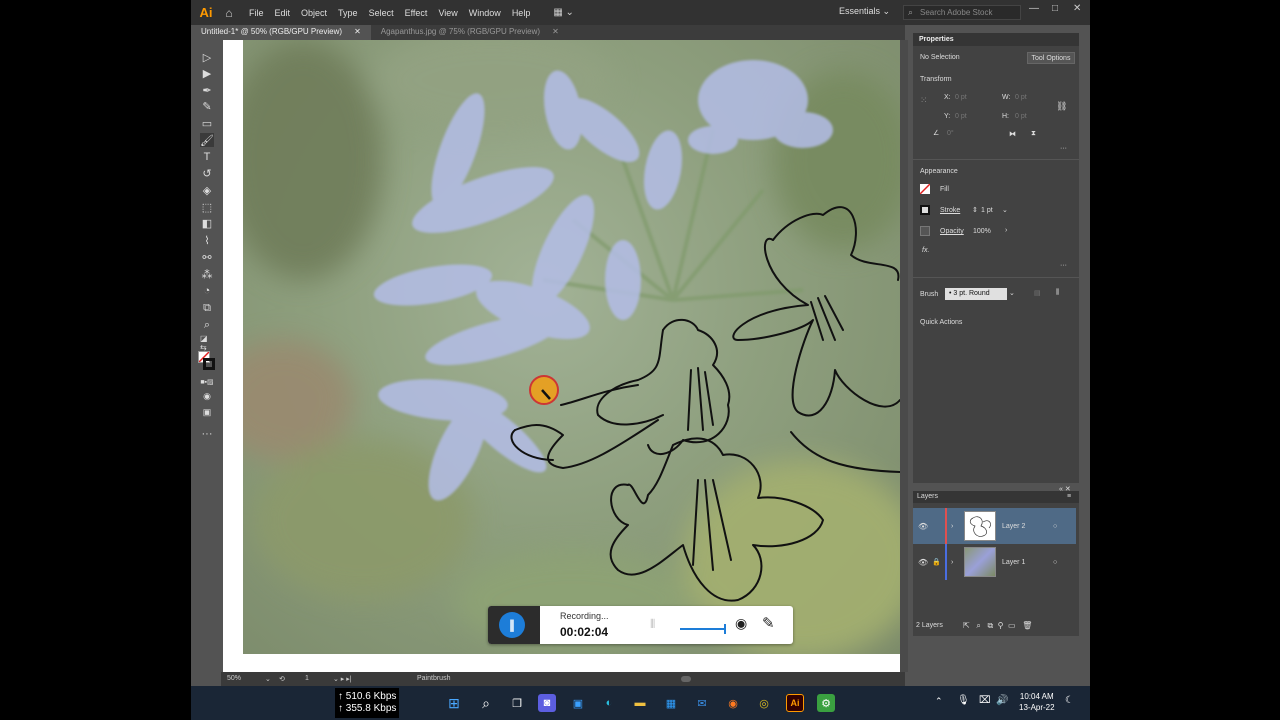 This screenshot has width=1280, height=720. What do you see at coordinates (207, 157) in the screenshot?
I see `type-tool-icon: T` at bounding box center [207, 157].